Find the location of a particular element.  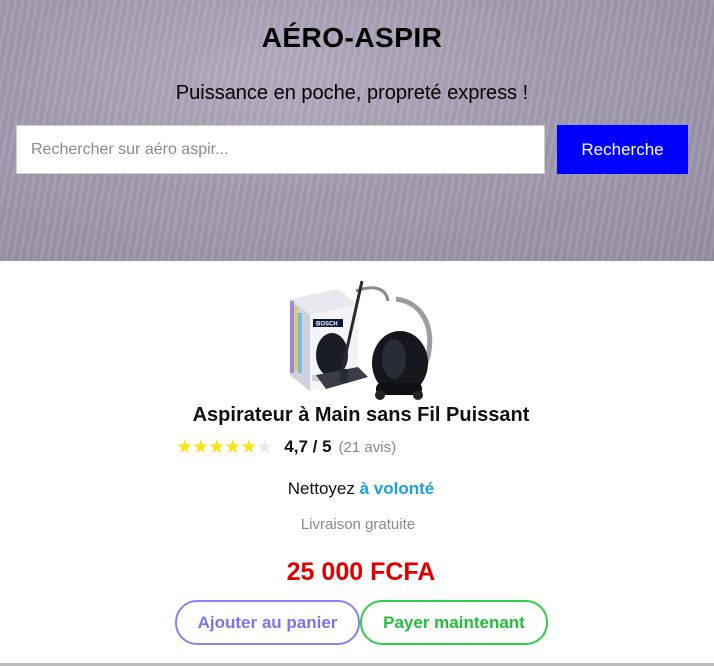

rating-score: 4,7 / 5 is located at coordinates (308, 446).